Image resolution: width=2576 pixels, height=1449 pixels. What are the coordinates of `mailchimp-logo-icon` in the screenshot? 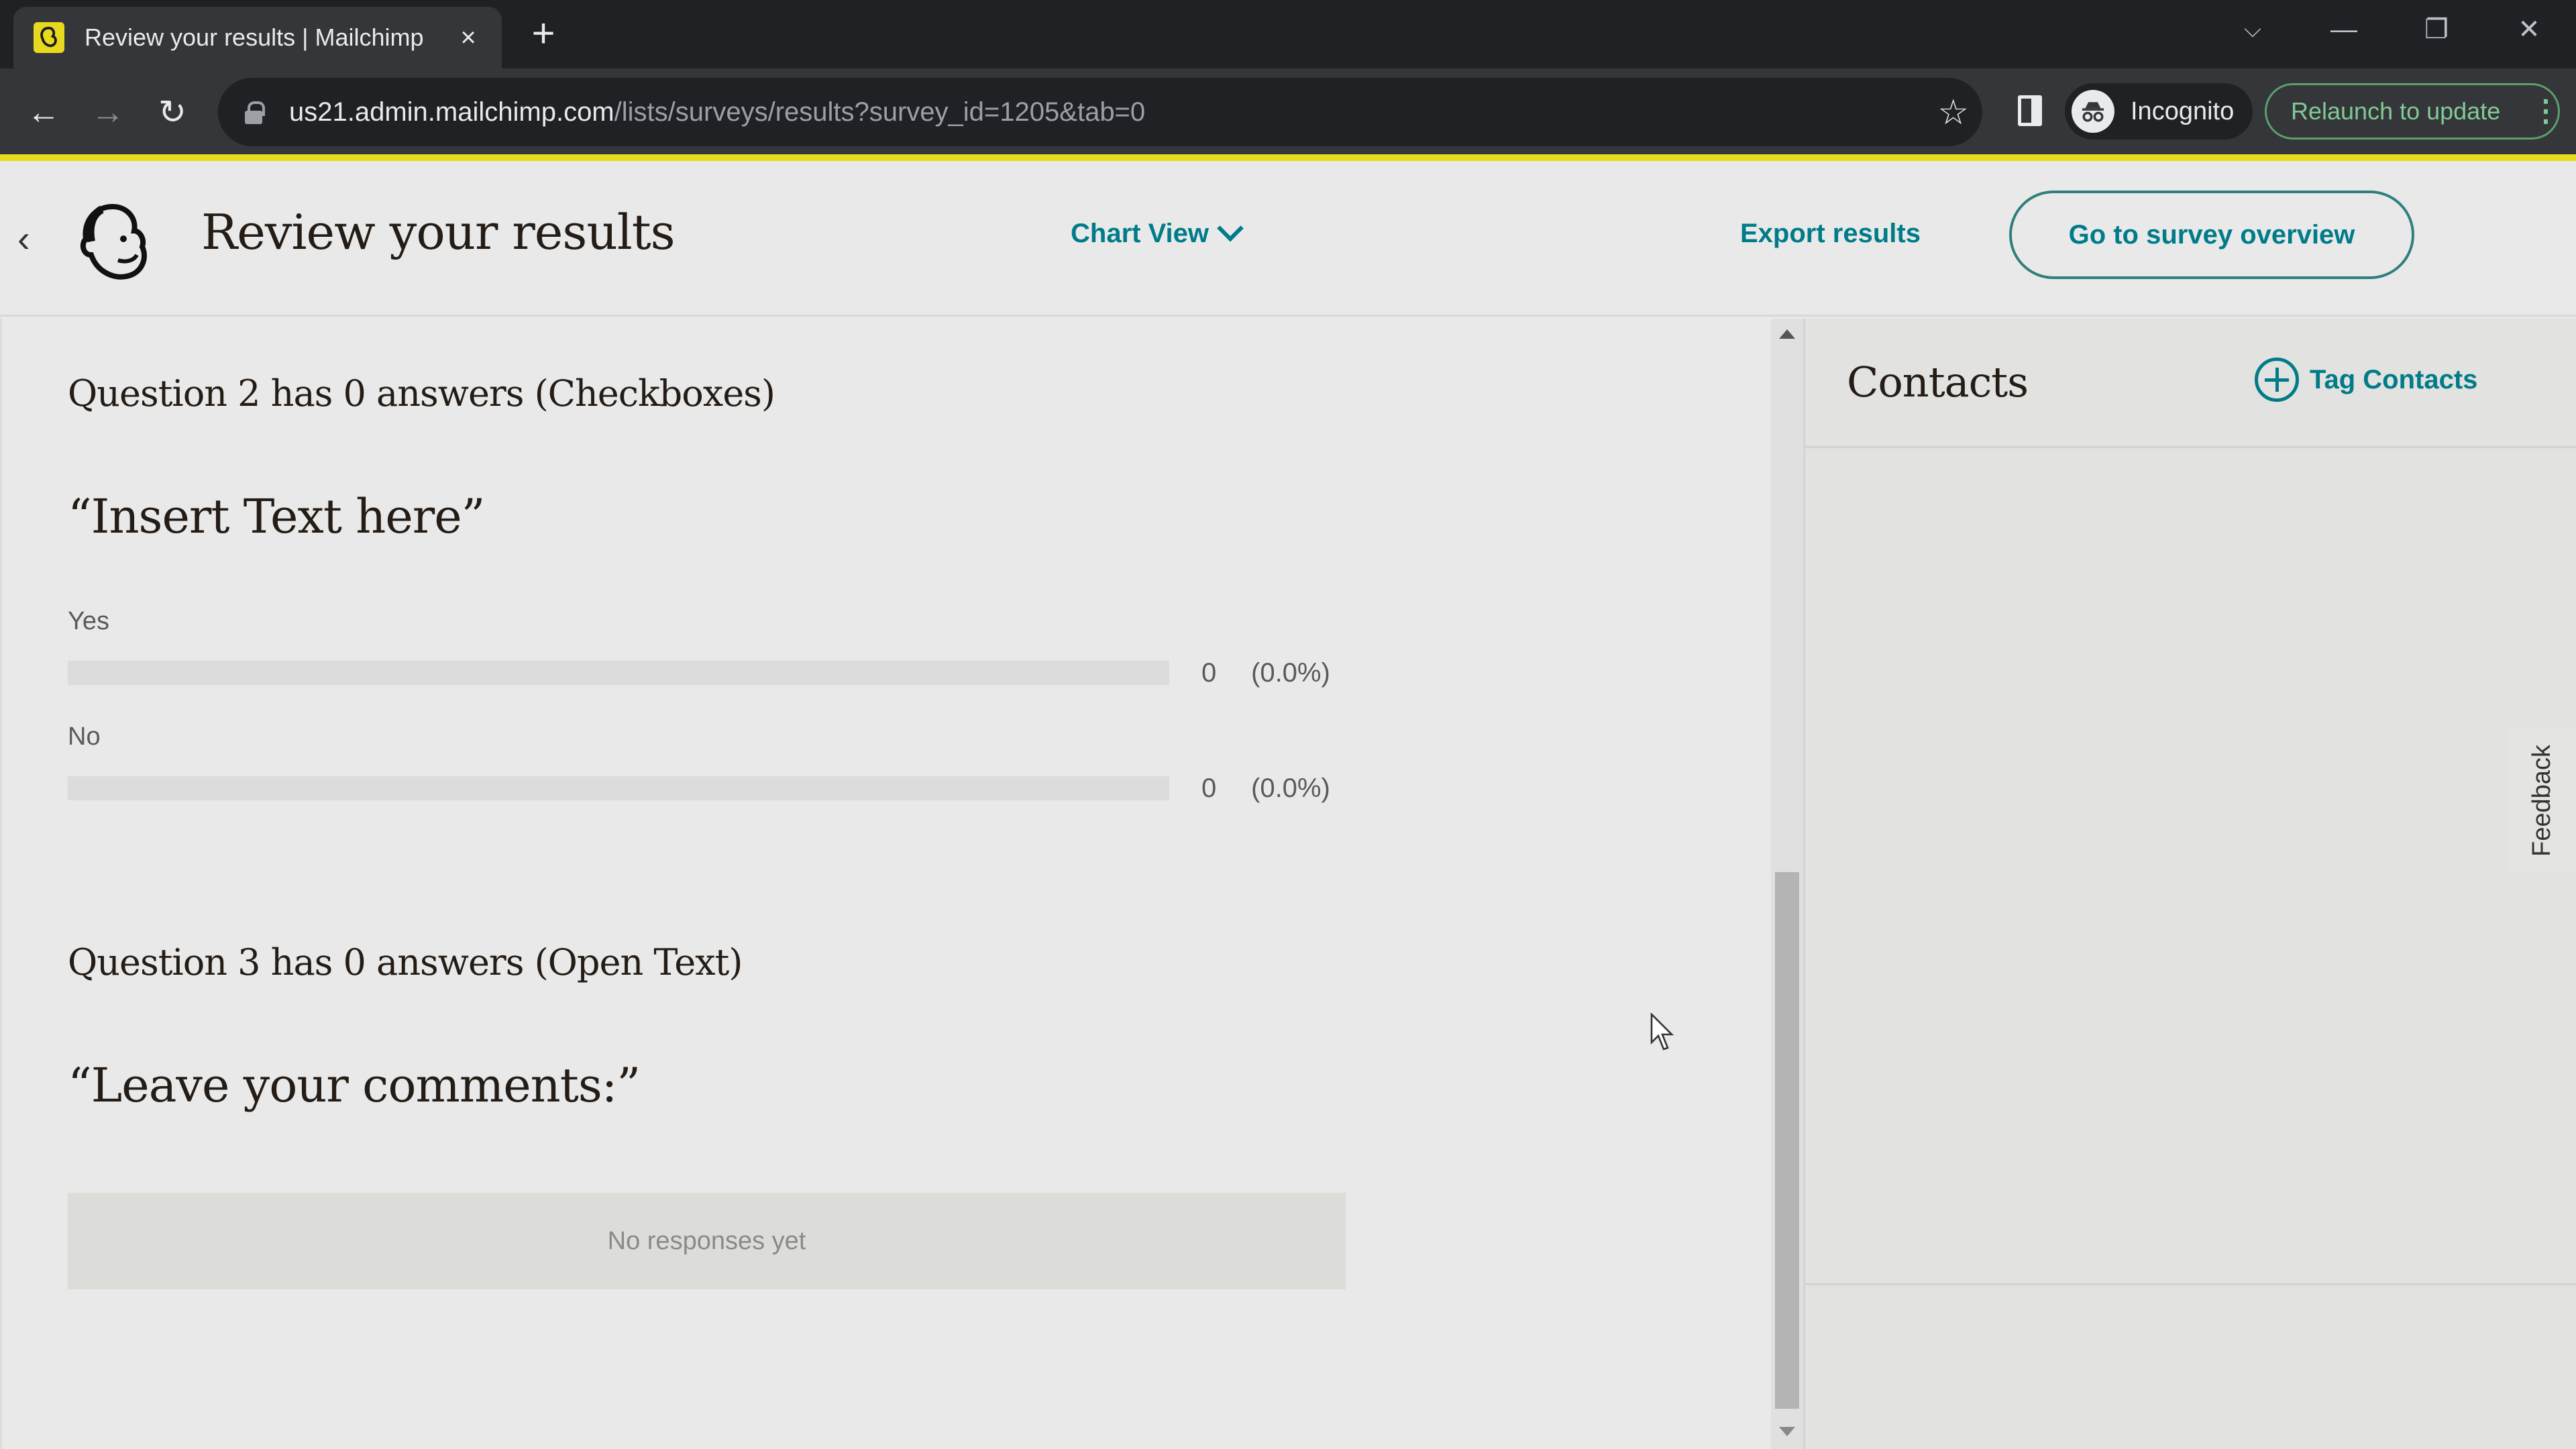 It's located at (112, 242).